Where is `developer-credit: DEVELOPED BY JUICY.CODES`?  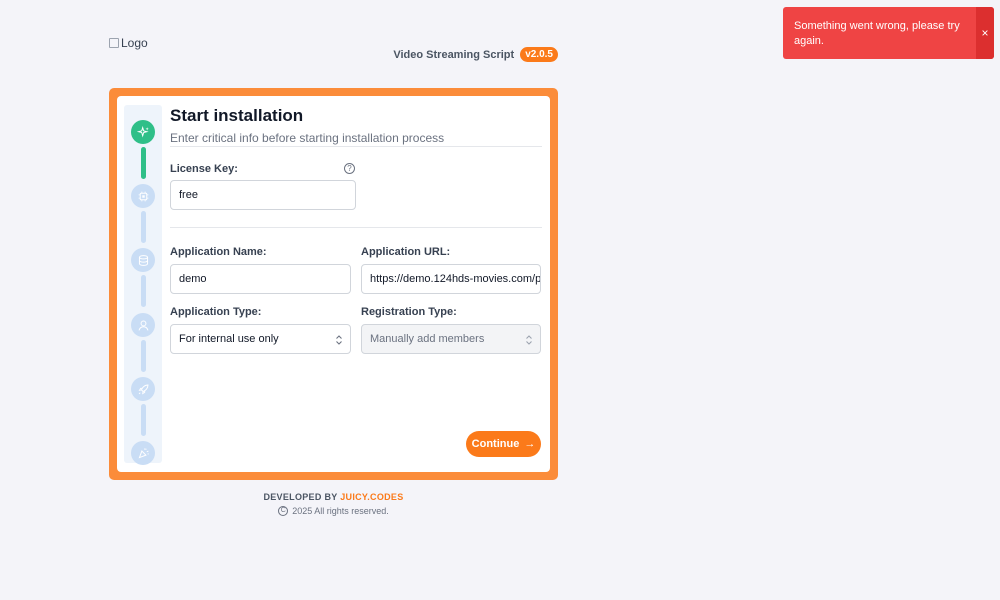 developer-credit: DEVELOPED BY JUICY.CODES is located at coordinates (333, 497).